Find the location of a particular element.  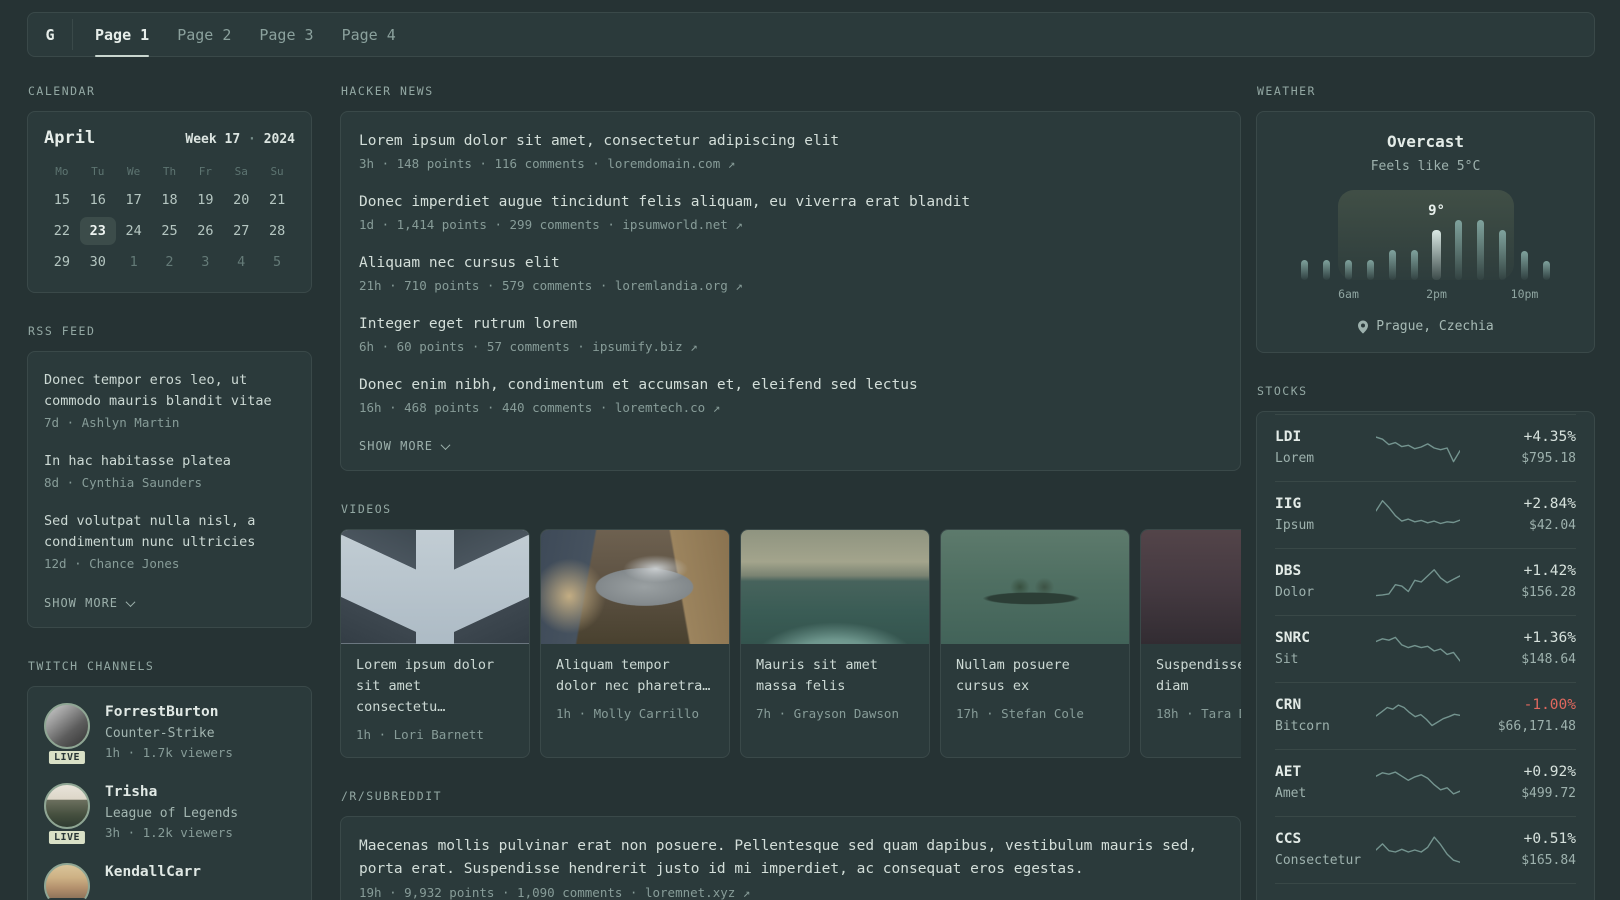

nav-page-tab: Page 4 is located at coordinates (369, 34).